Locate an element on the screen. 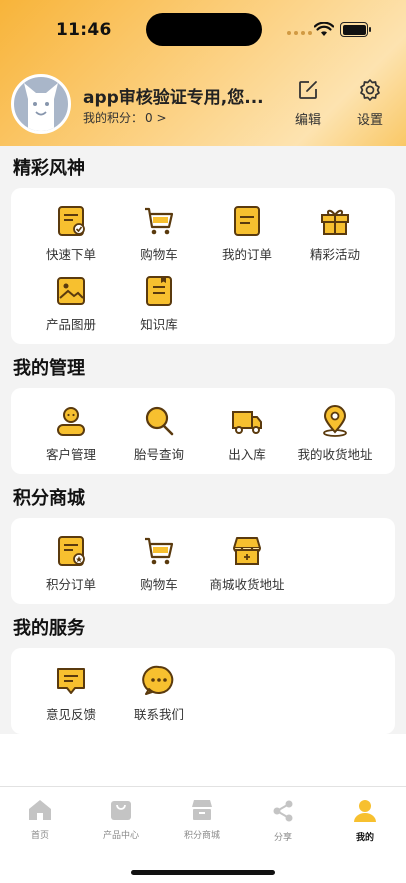 The image size is (406, 883). status-bar: 11:46 is located at coordinates (203, 29).